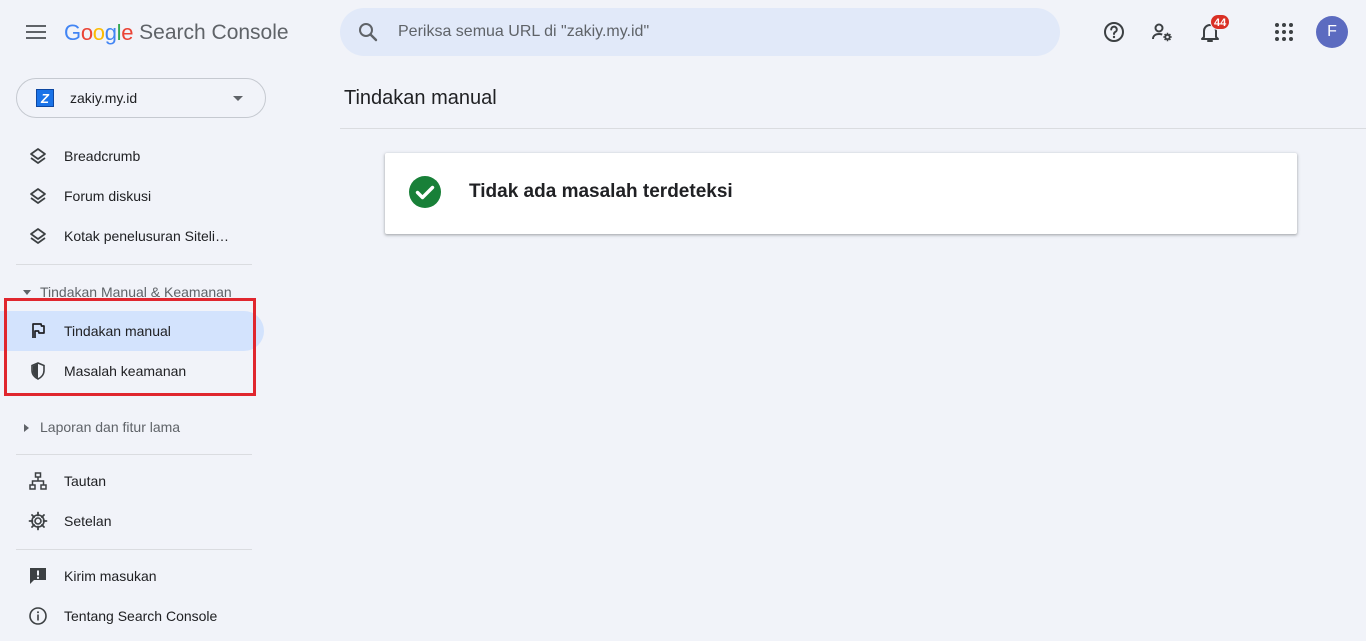  What do you see at coordinates (108, 196) in the screenshot?
I see `sidebar-item-label: Forum diskusi` at bounding box center [108, 196].